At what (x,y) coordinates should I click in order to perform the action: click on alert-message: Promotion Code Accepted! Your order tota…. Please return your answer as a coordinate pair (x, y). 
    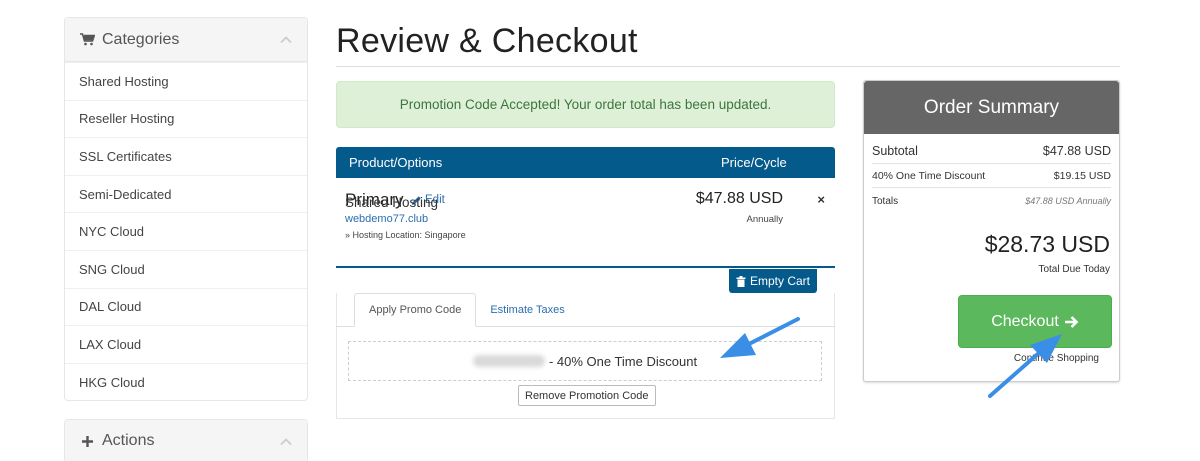
    Looking at the image, I should click on (585, 104).